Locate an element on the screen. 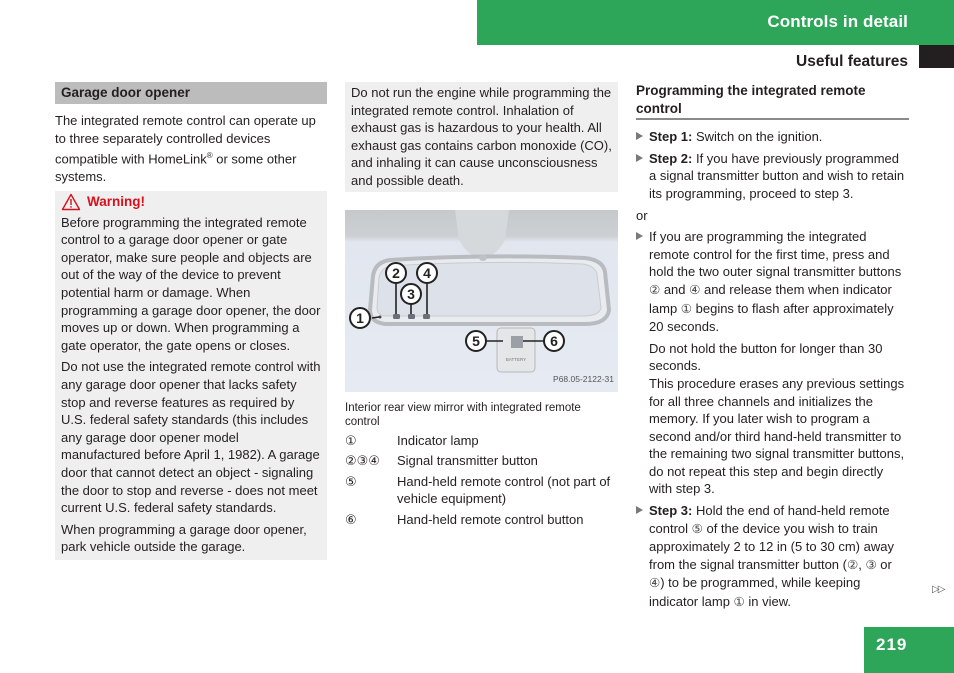  callout-3: 3 is located at coordinates (411, 293).